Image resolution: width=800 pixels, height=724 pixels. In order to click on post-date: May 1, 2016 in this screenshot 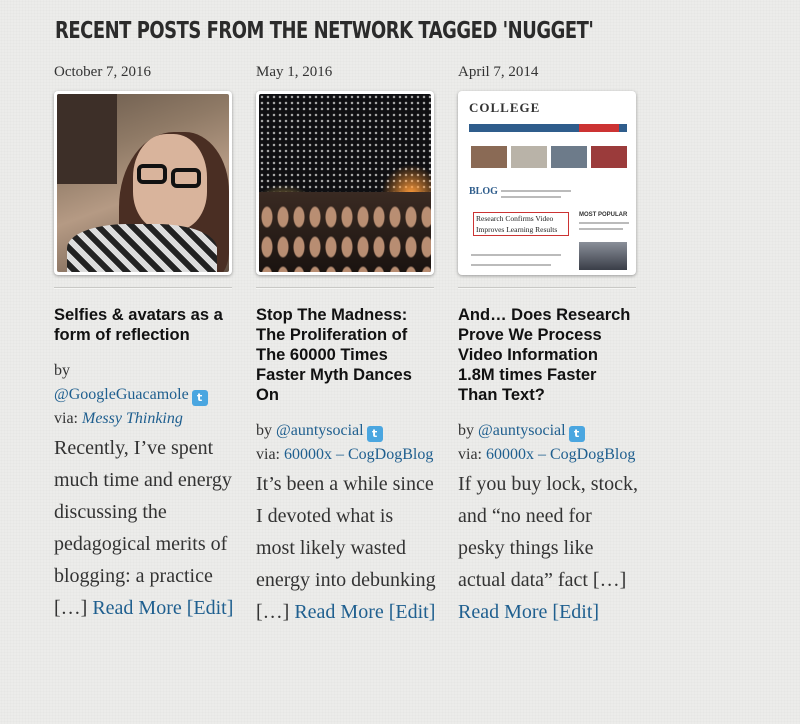, I will do `click(294, 72)`.